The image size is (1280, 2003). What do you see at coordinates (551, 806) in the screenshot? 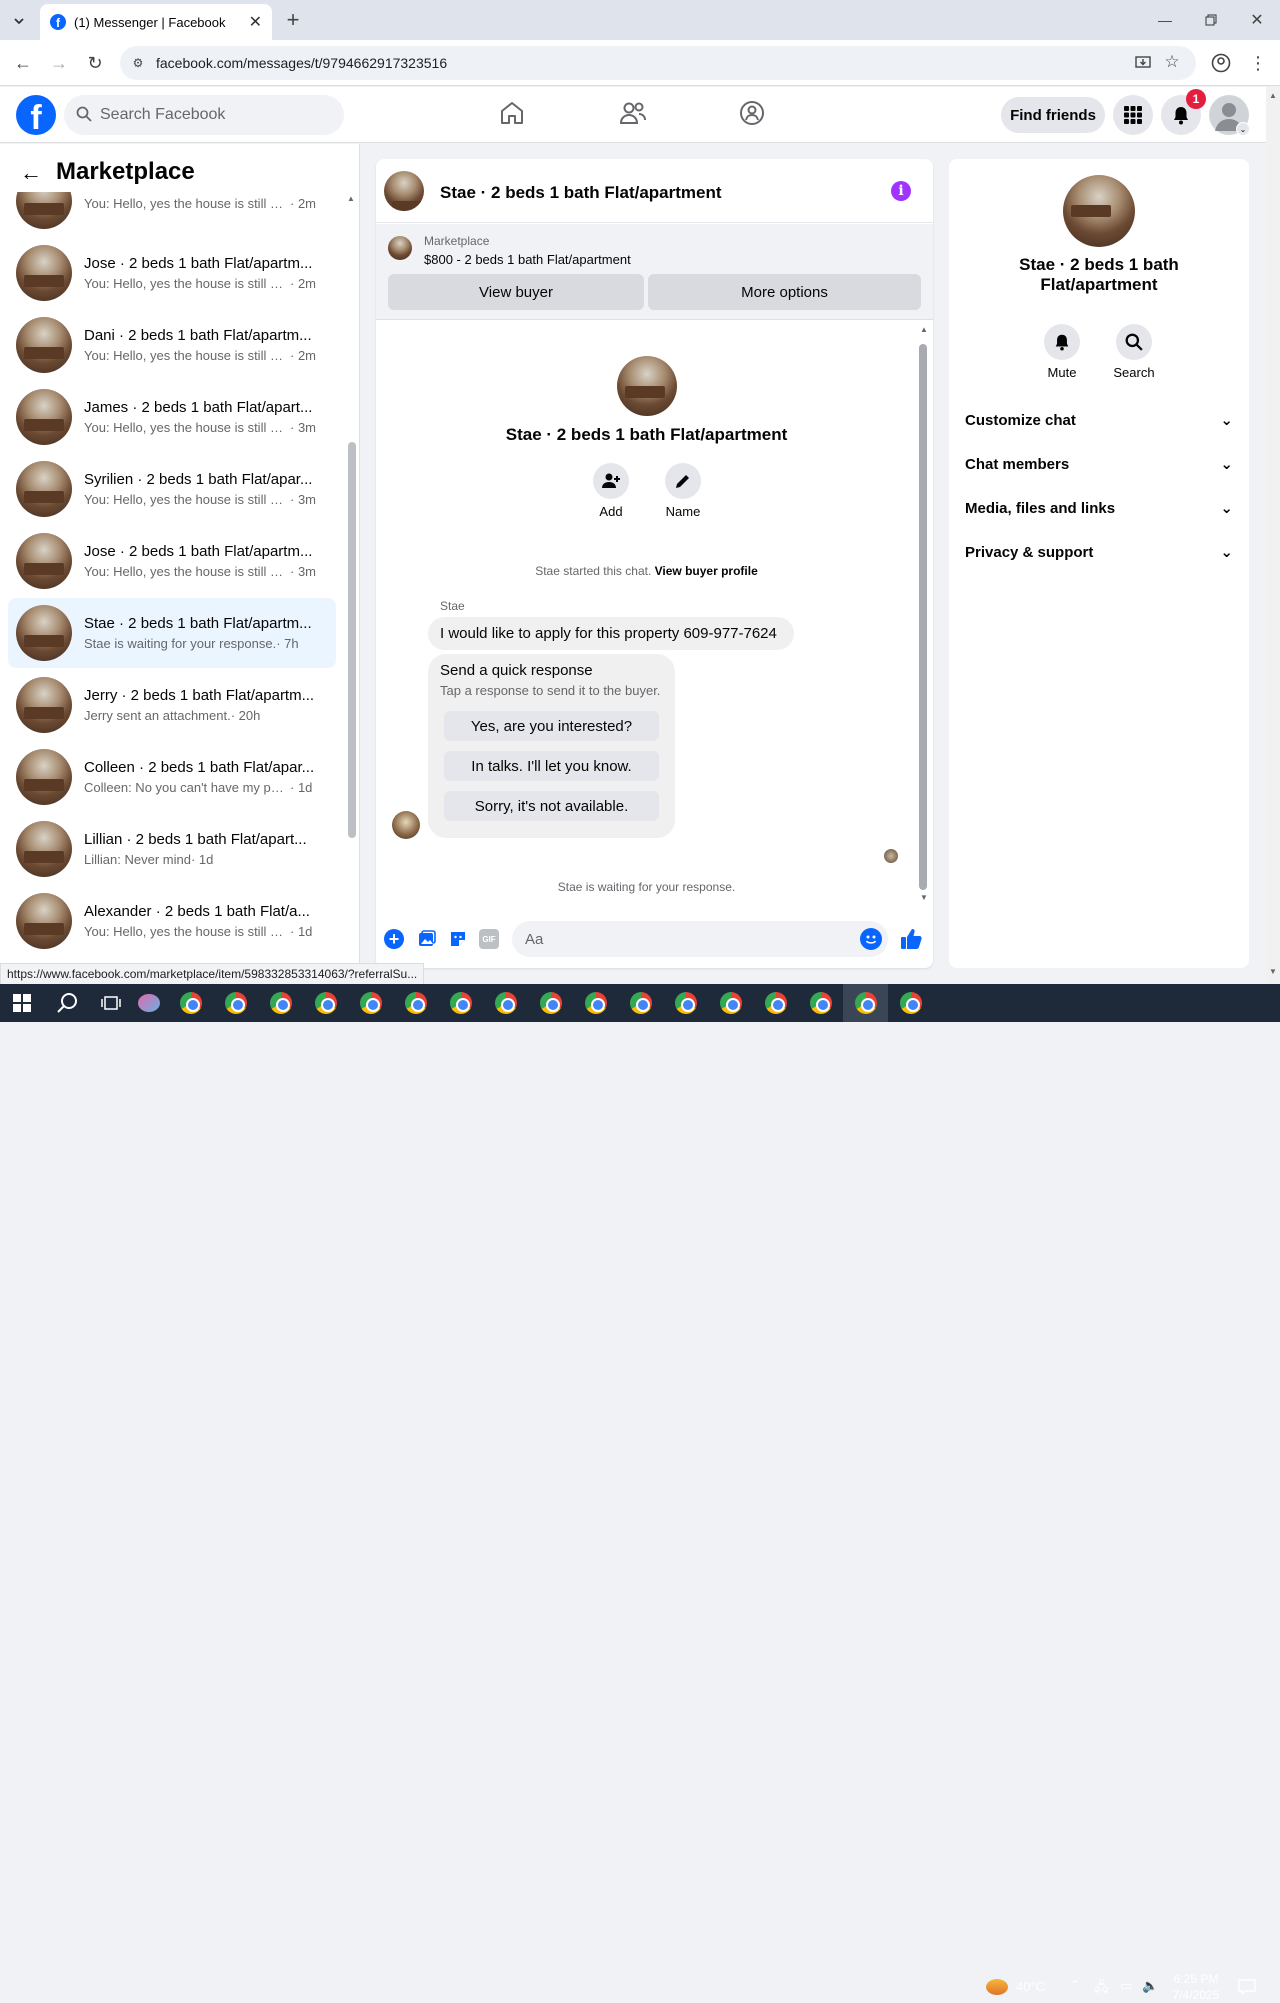
I see `quick-reply-not-available: Sorry, it's not available.` at bounding box center [551, 806].